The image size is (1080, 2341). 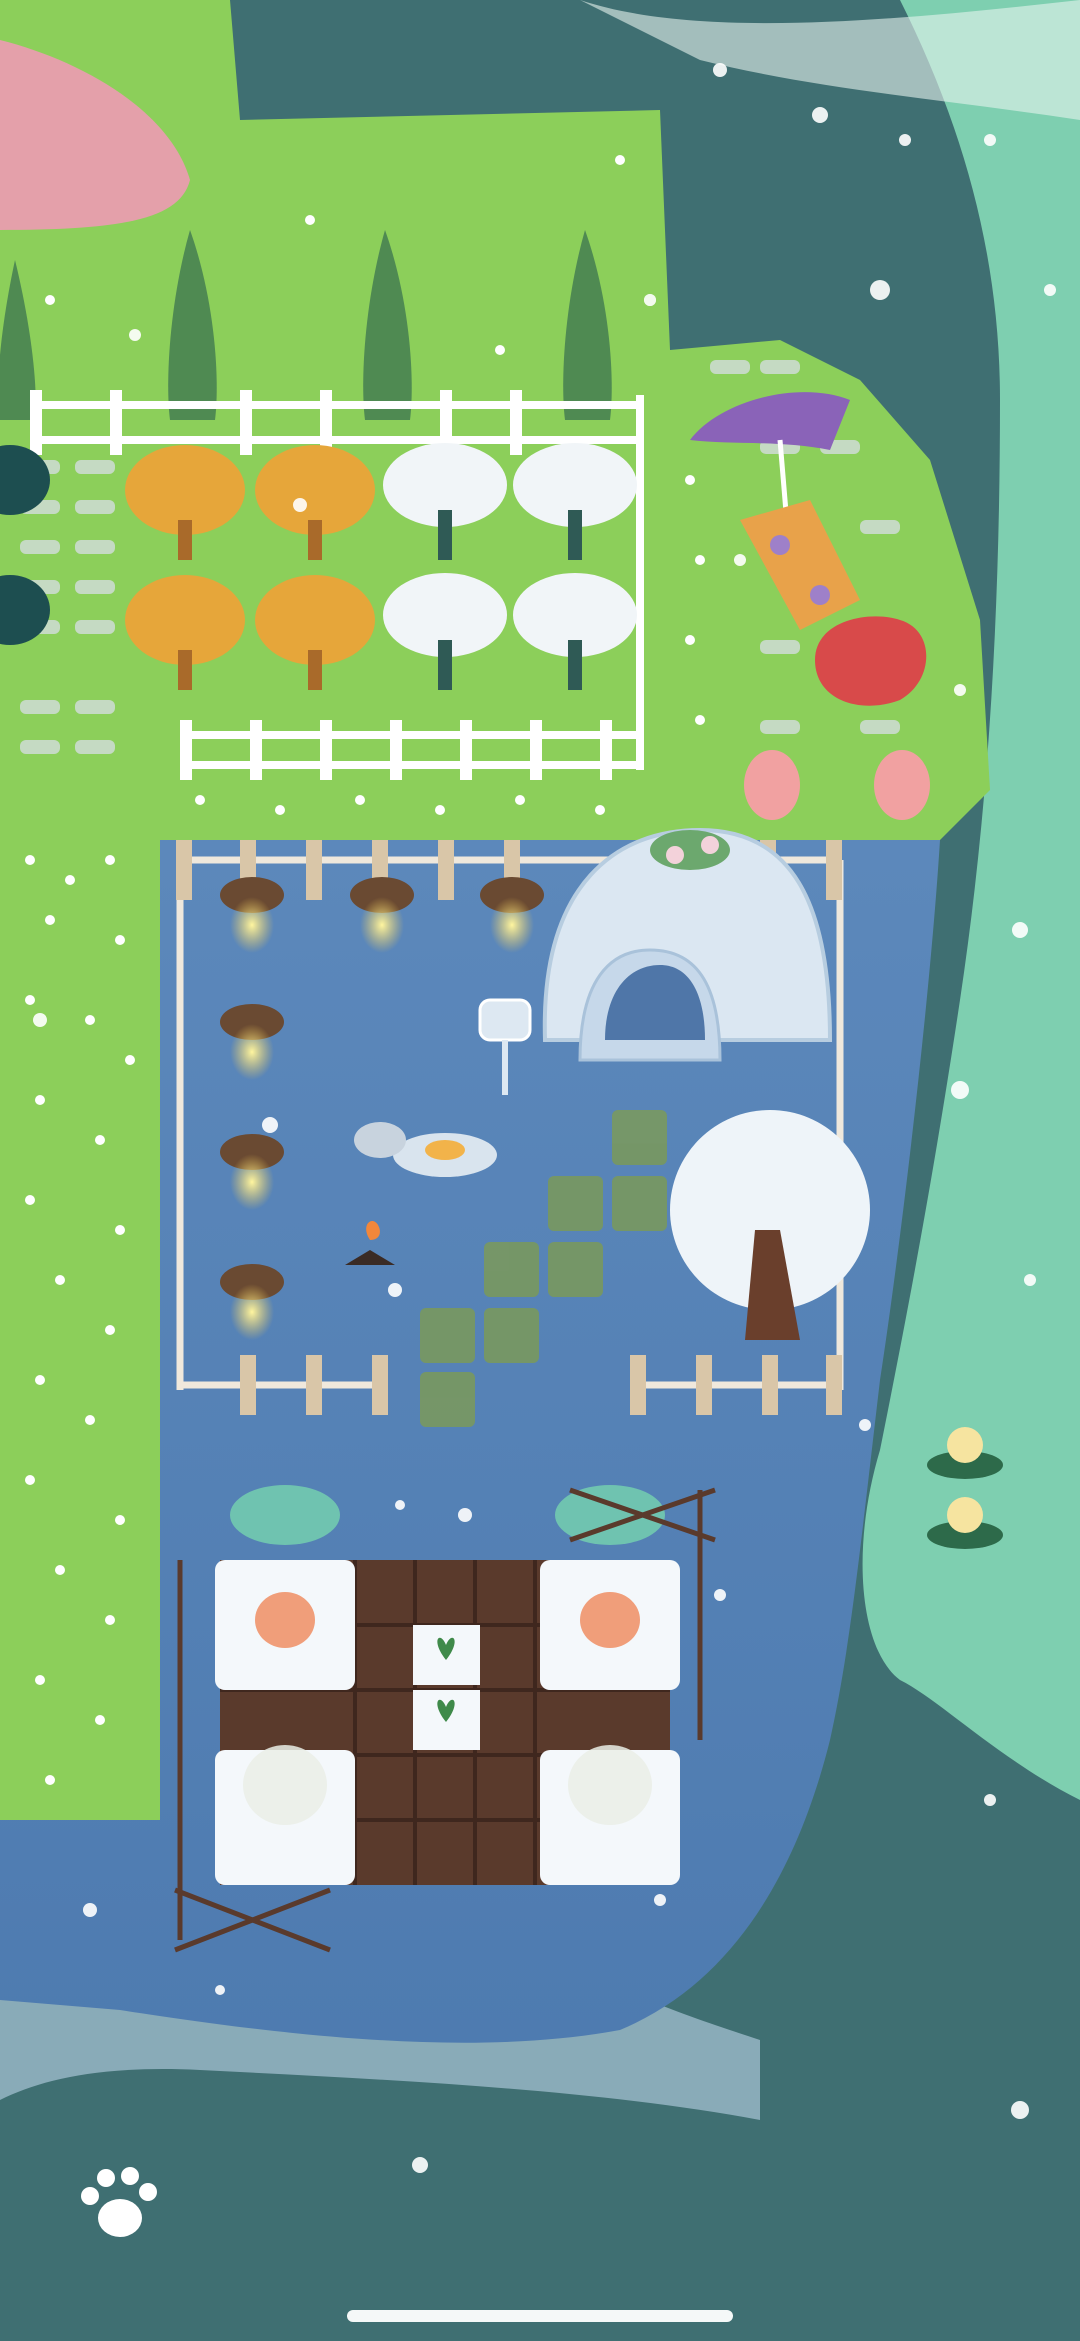 What do you see at coordinates (871, 661) in the screenshot?
I see `strawberry-cushion` at bounding box center [871, 661].